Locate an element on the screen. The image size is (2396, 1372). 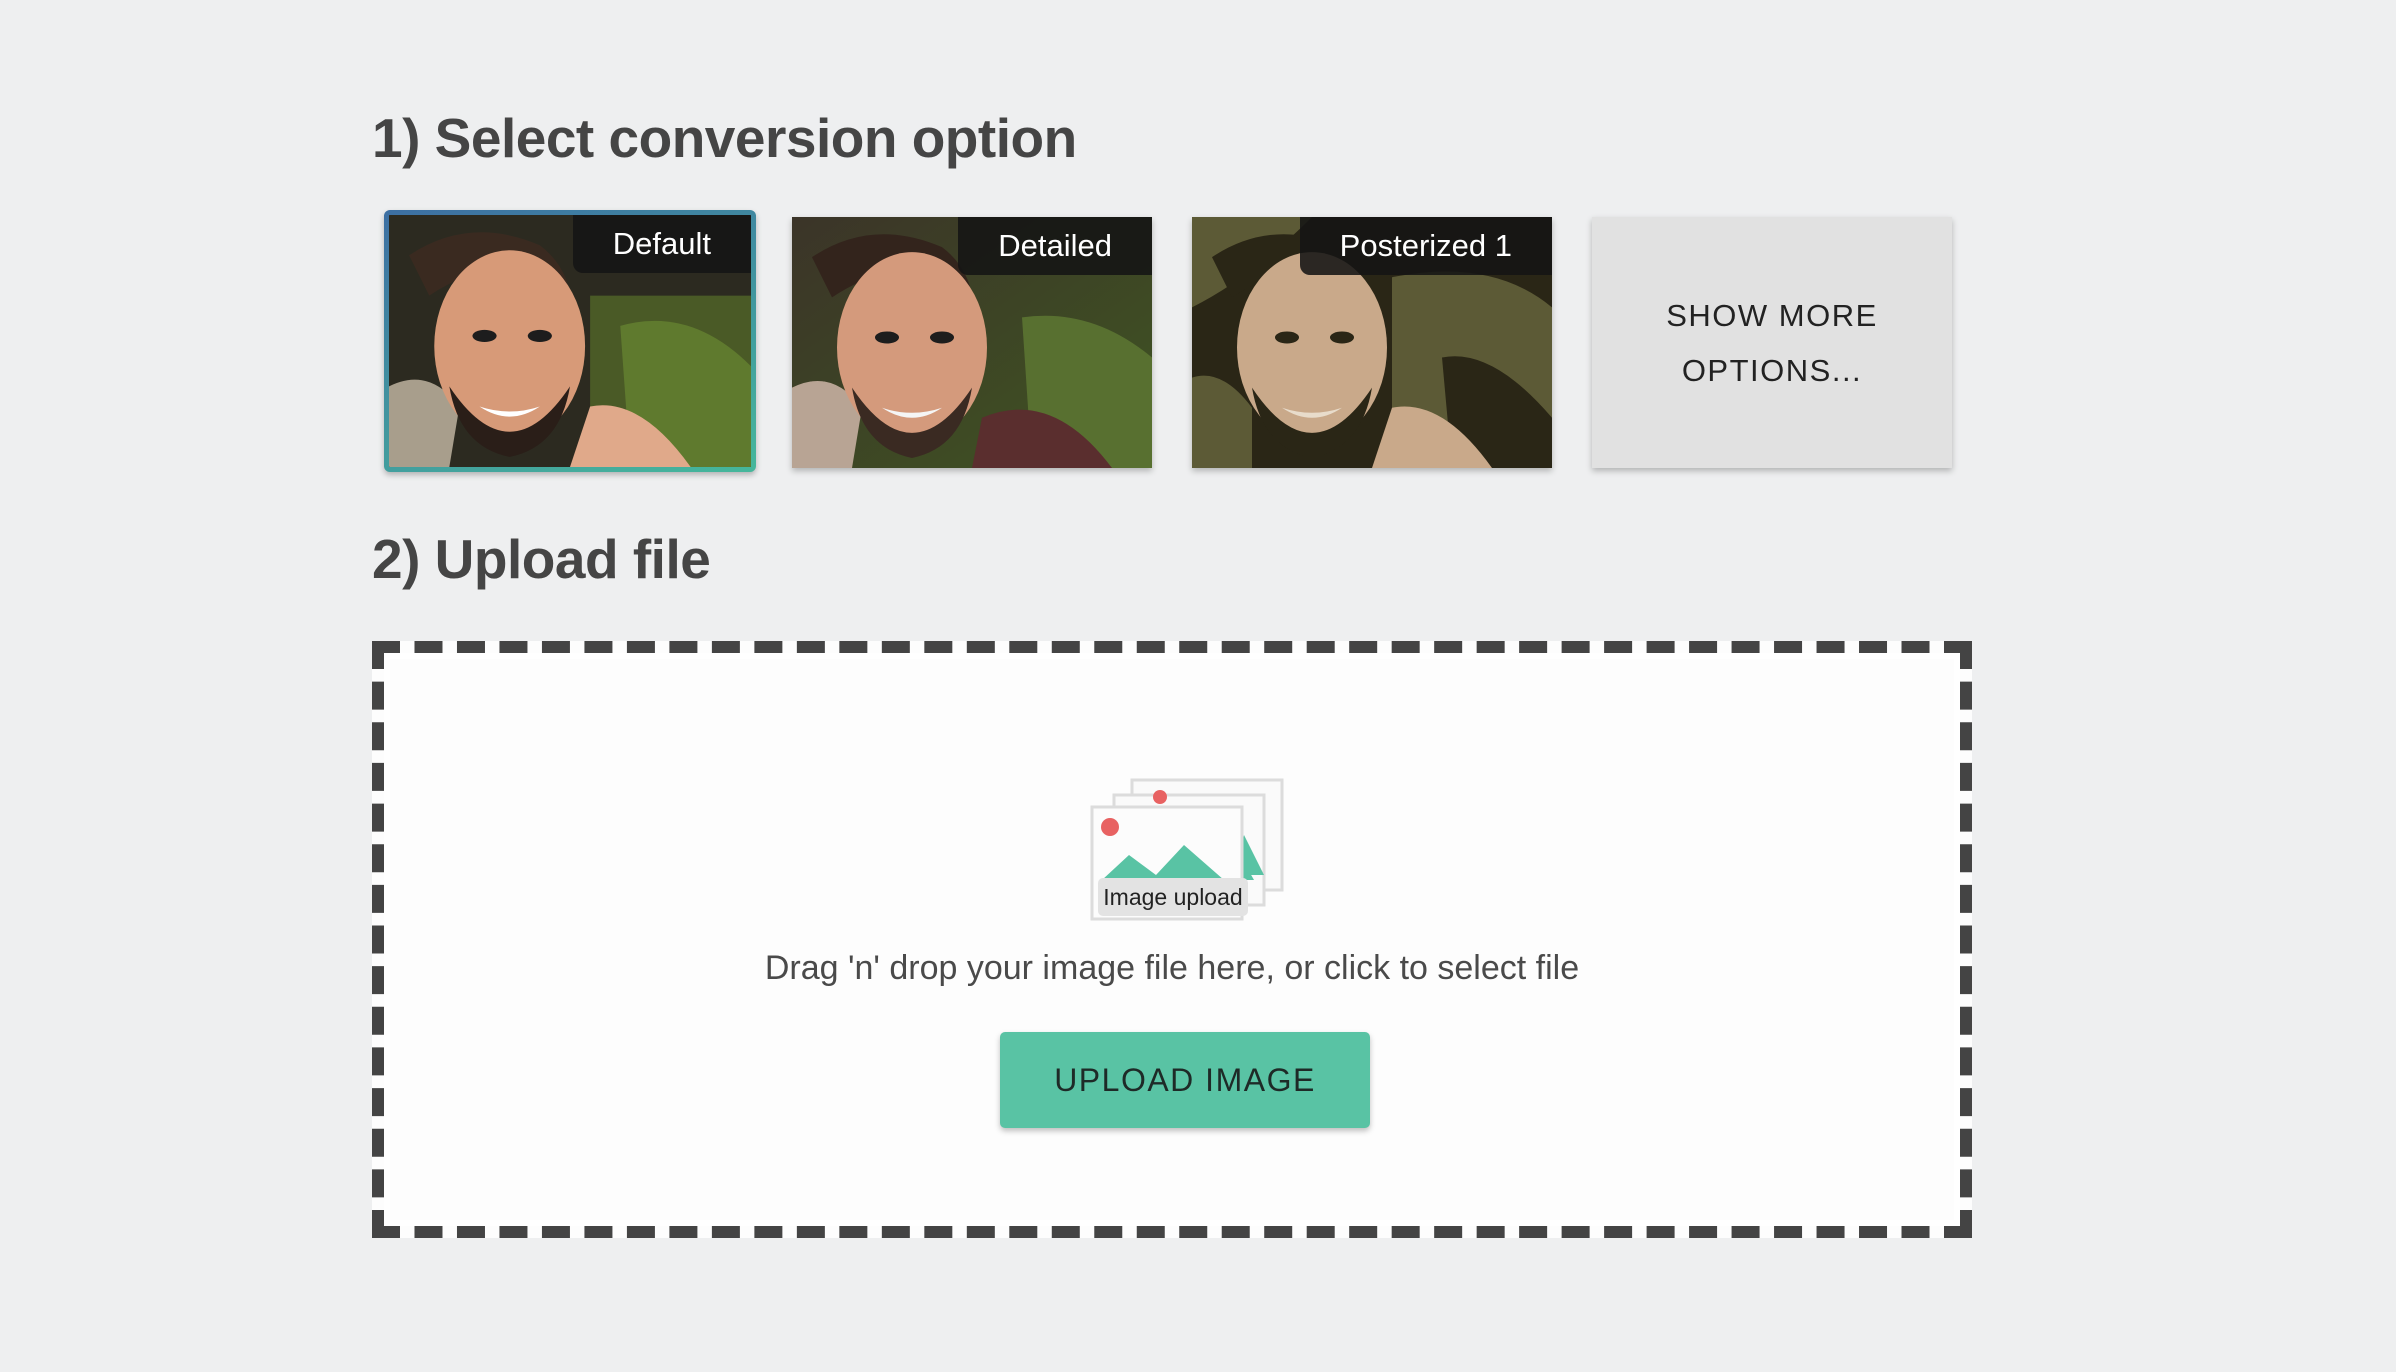
option-detailed: Detailed is located at coordinates (972, 342).